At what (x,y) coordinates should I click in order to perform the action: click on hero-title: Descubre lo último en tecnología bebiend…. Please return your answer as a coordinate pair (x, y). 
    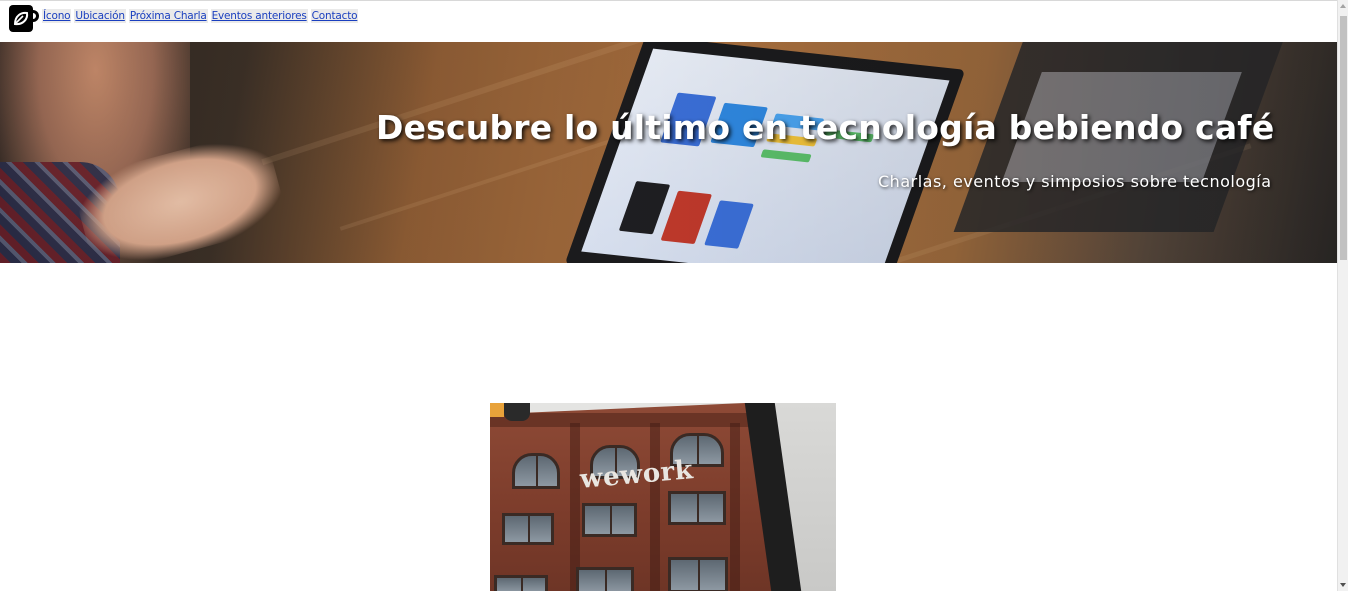
    Looking at the image, I should click on (825, 127).